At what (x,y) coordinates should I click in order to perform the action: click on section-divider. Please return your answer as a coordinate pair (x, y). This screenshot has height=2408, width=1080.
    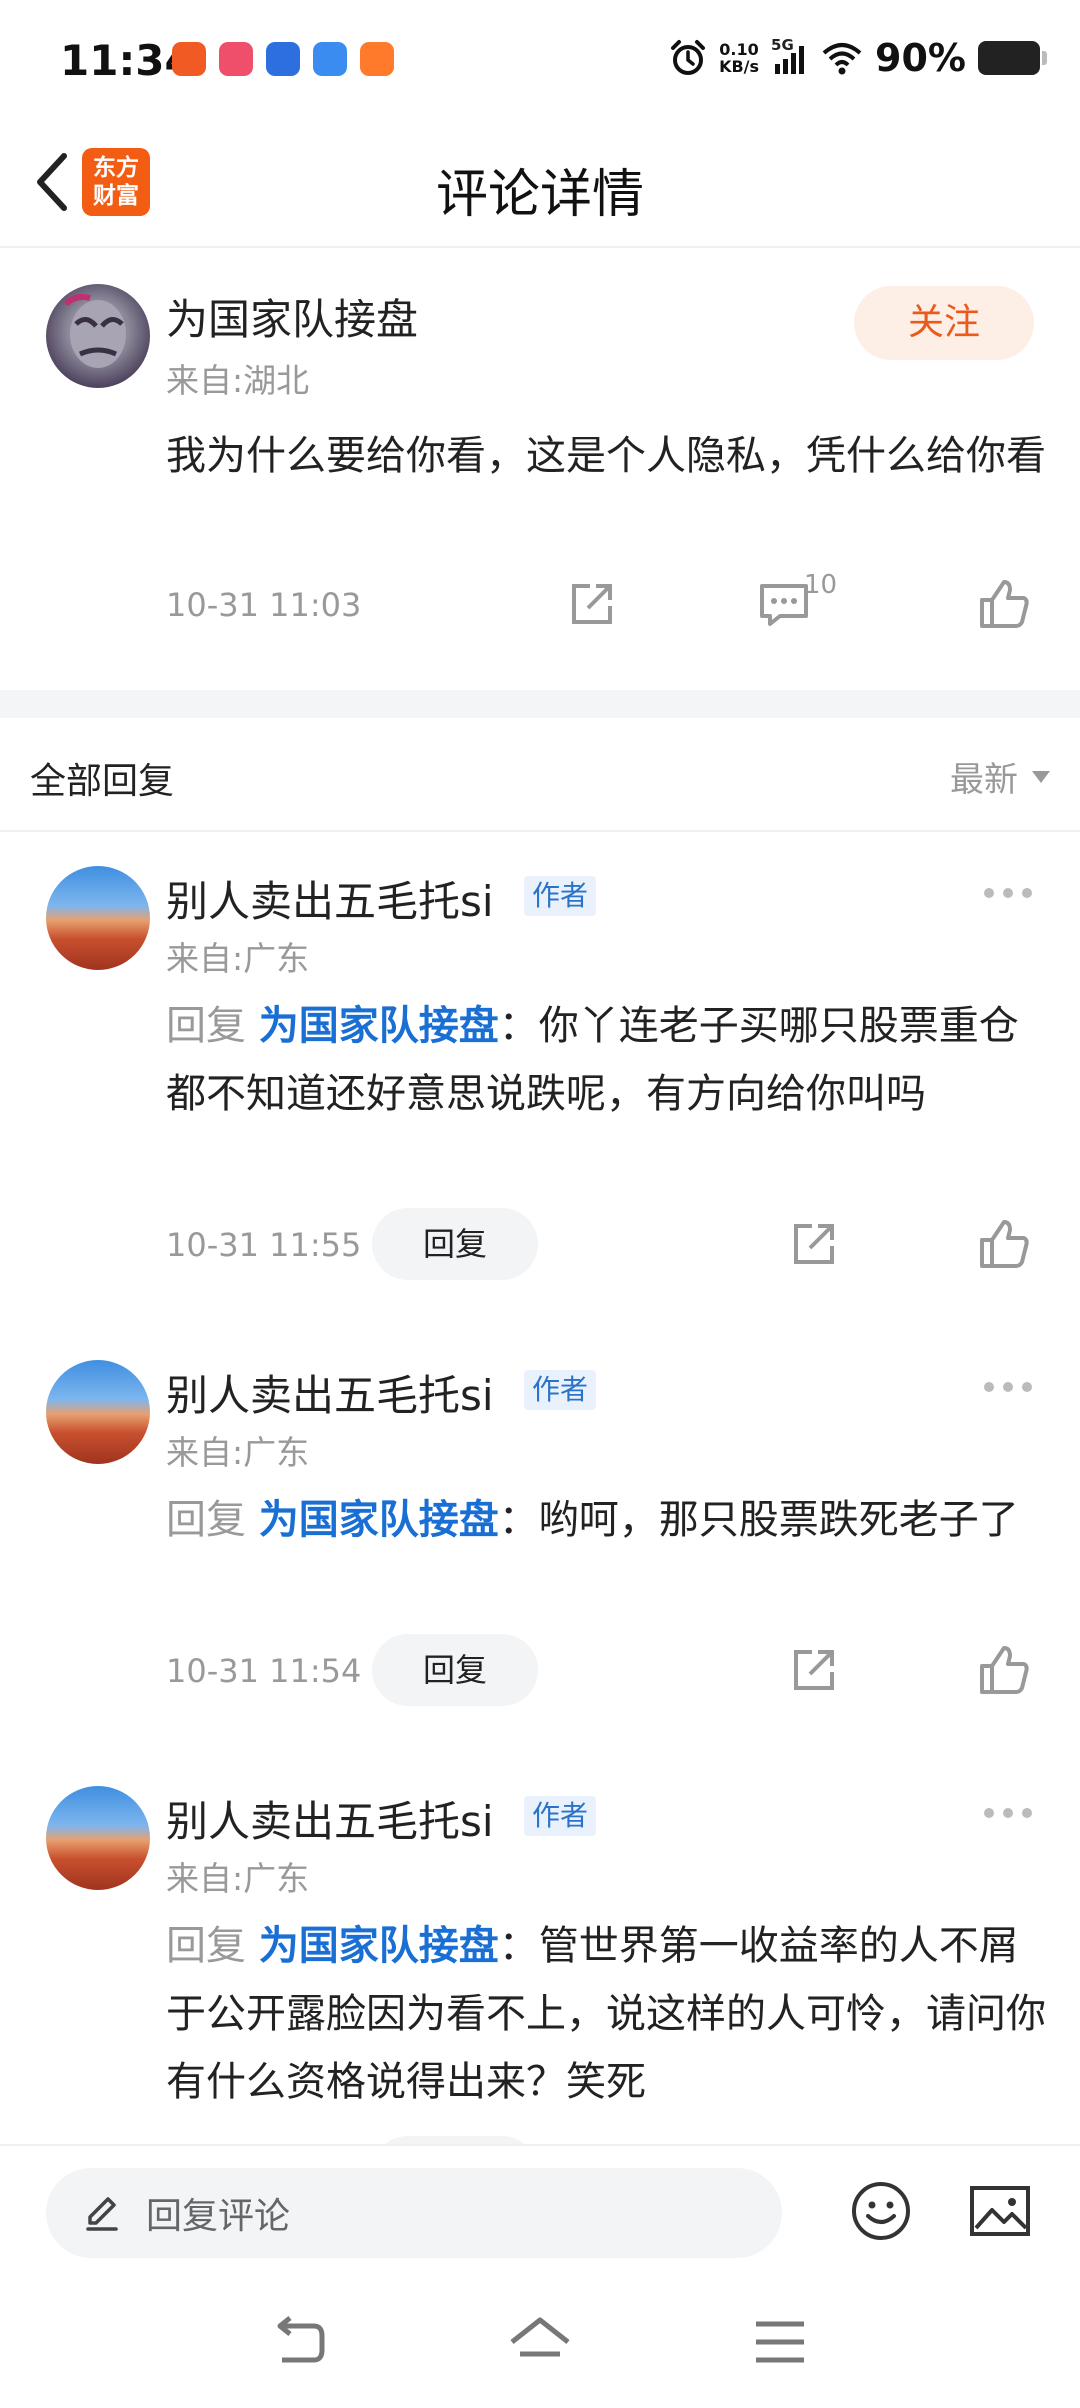
    Looking at the image, I should click on (540, 704).